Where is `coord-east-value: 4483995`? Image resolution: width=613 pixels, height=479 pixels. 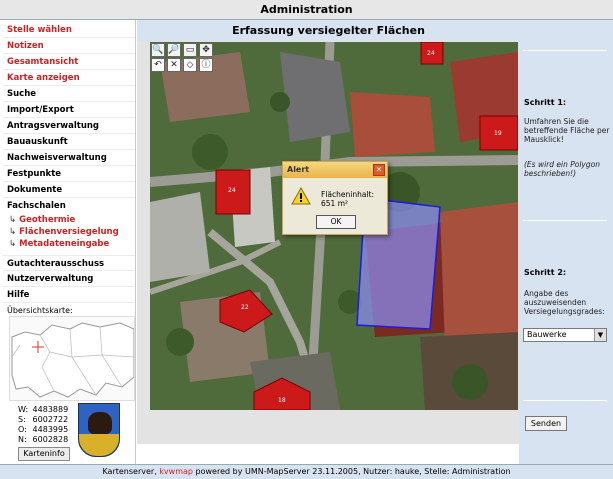 coord-east-value: 4483995 is located at coordinates (50, 429).